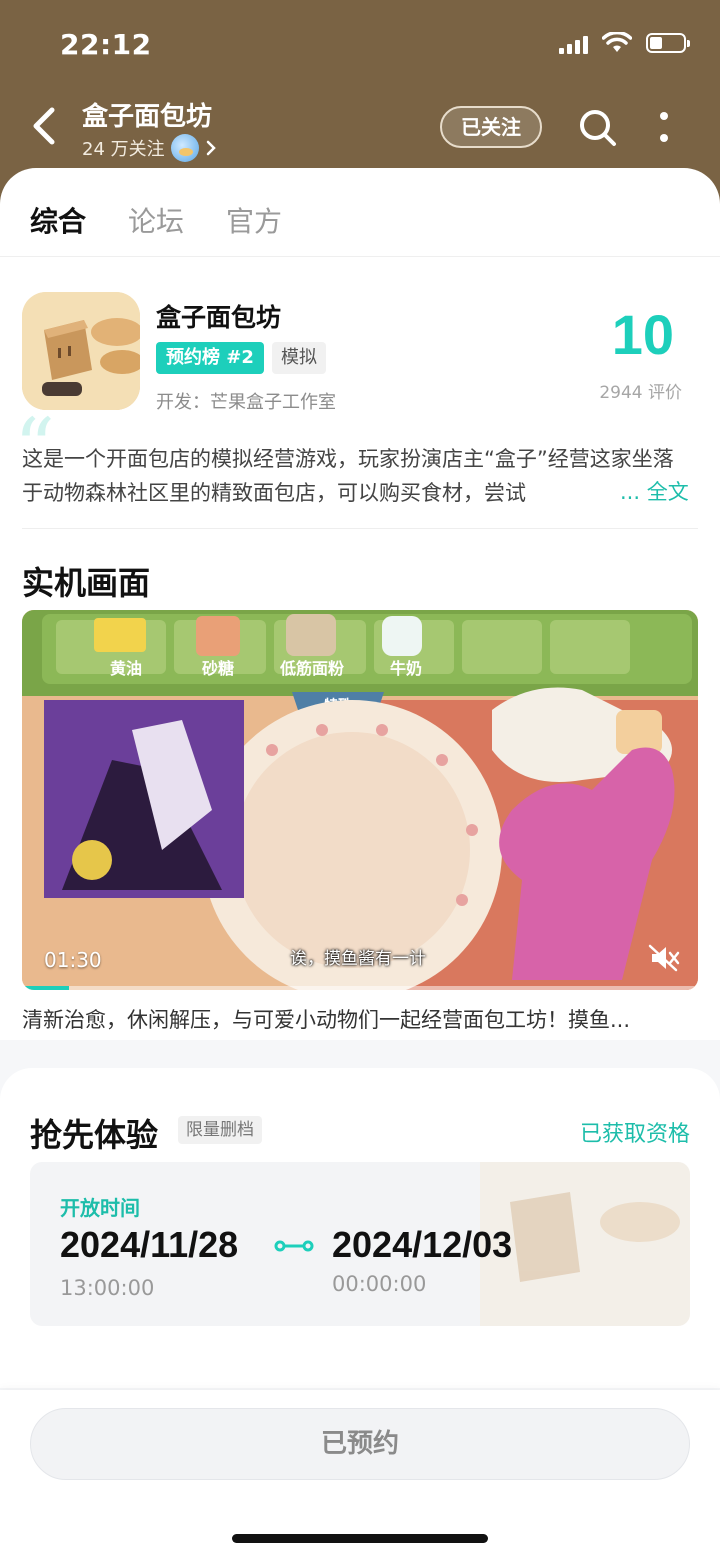 The height and width of the screenshot is (1558, 720). What do you see at coordinates (360, 1444) in the screenshot?
I see `reserved-button: 已预约` at bounding box center [360, 1444].